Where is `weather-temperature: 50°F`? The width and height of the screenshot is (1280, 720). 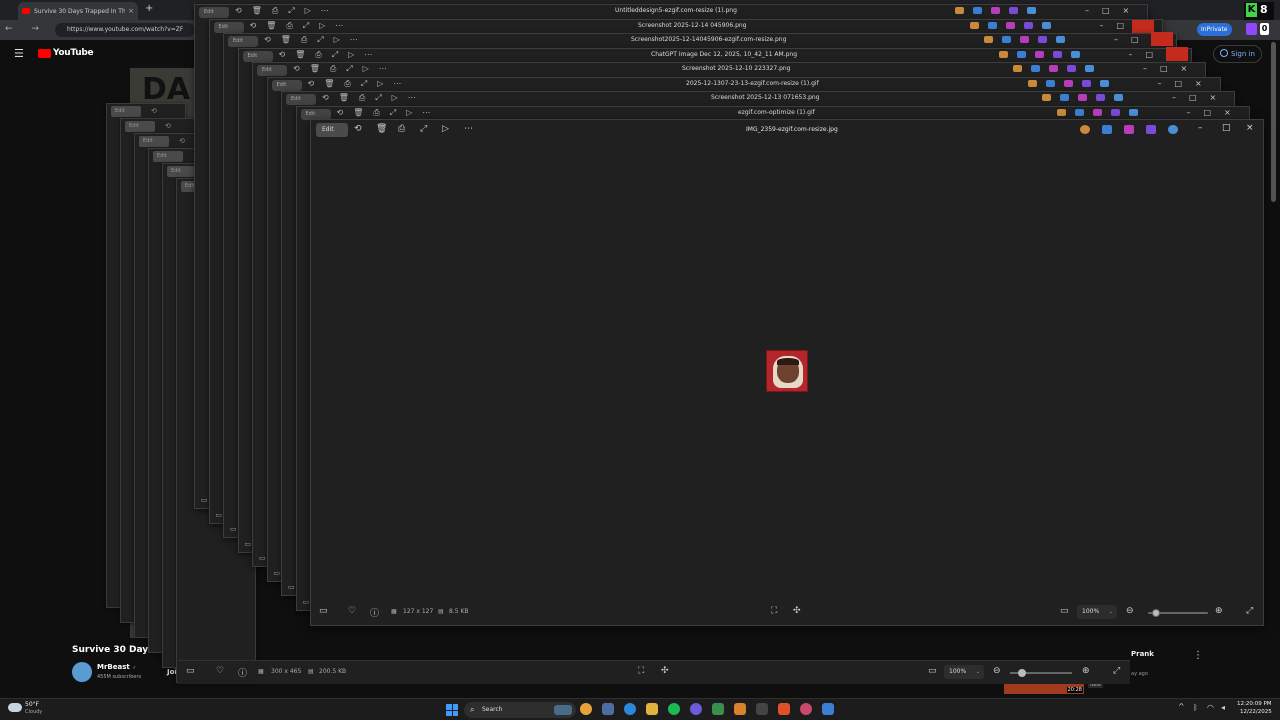
weather-temperature: 50°F is located at coordinates (32, 704).